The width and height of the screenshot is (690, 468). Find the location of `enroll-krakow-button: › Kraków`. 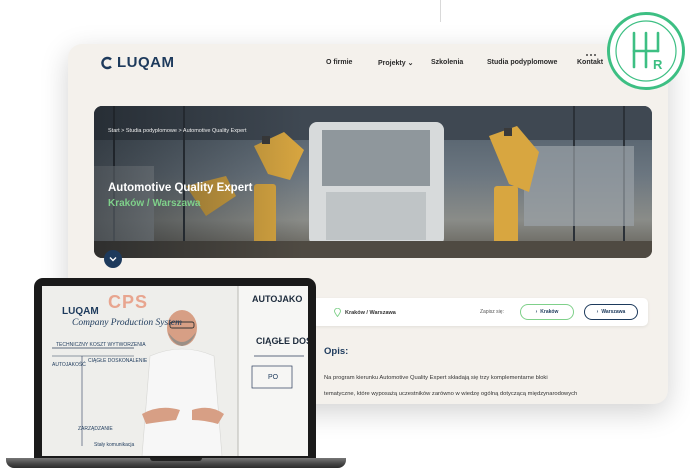

enroll-krakow-button: › Kraków is located at coordinates (547, 312).